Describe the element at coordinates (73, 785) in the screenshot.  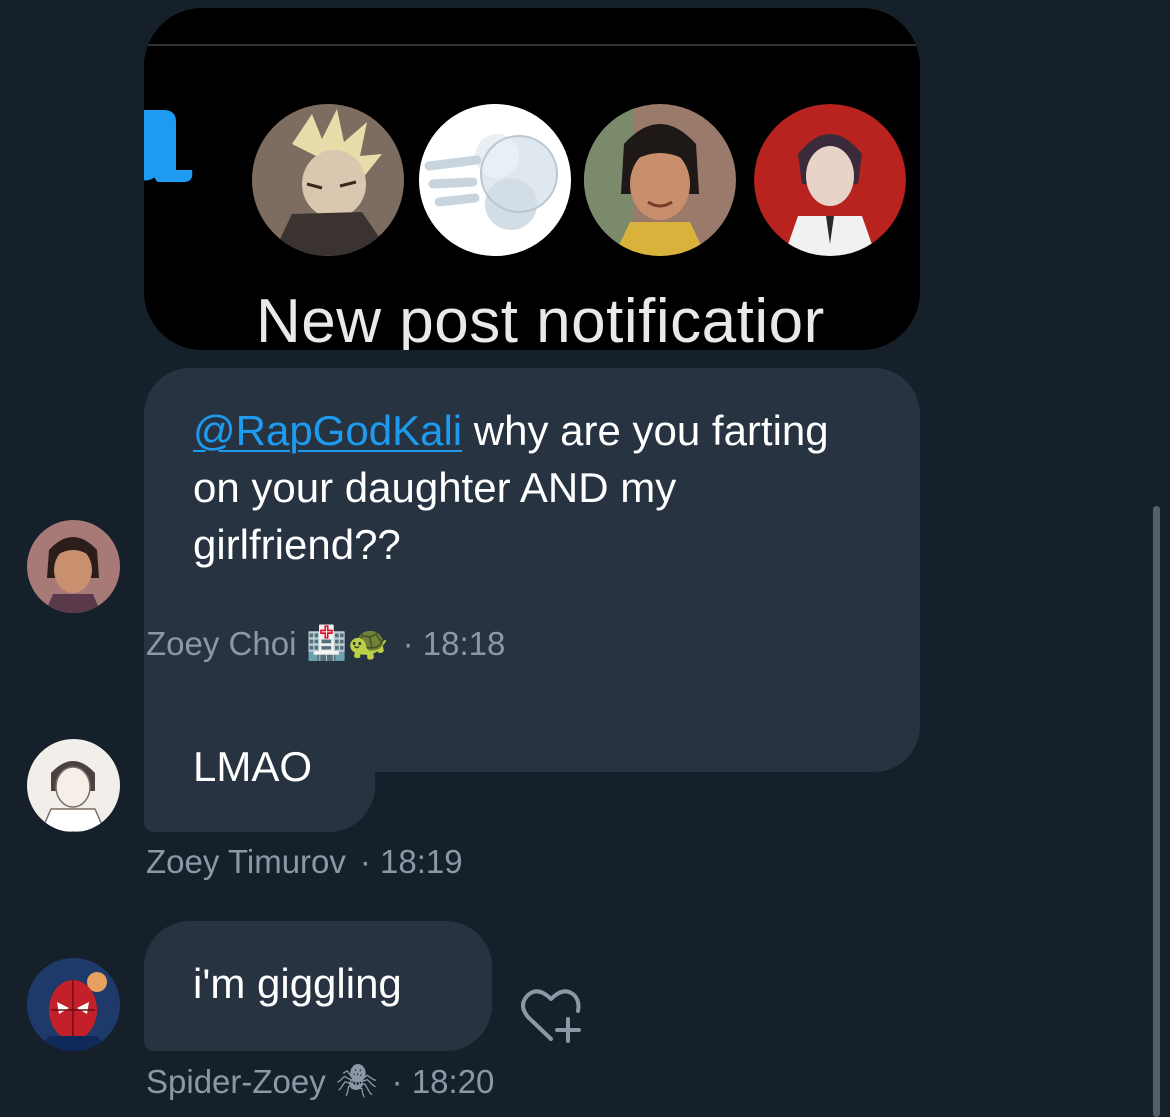
I see `avatar-zoey-timurov` at that location.